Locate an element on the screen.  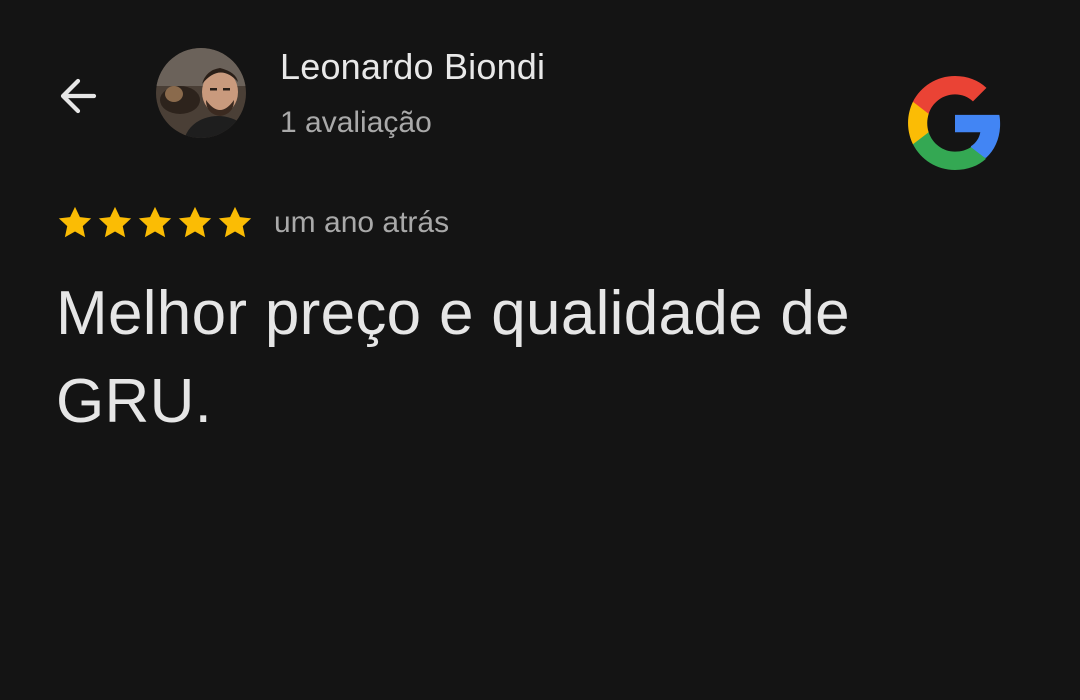
avatar is located at coordinates (201, 93).